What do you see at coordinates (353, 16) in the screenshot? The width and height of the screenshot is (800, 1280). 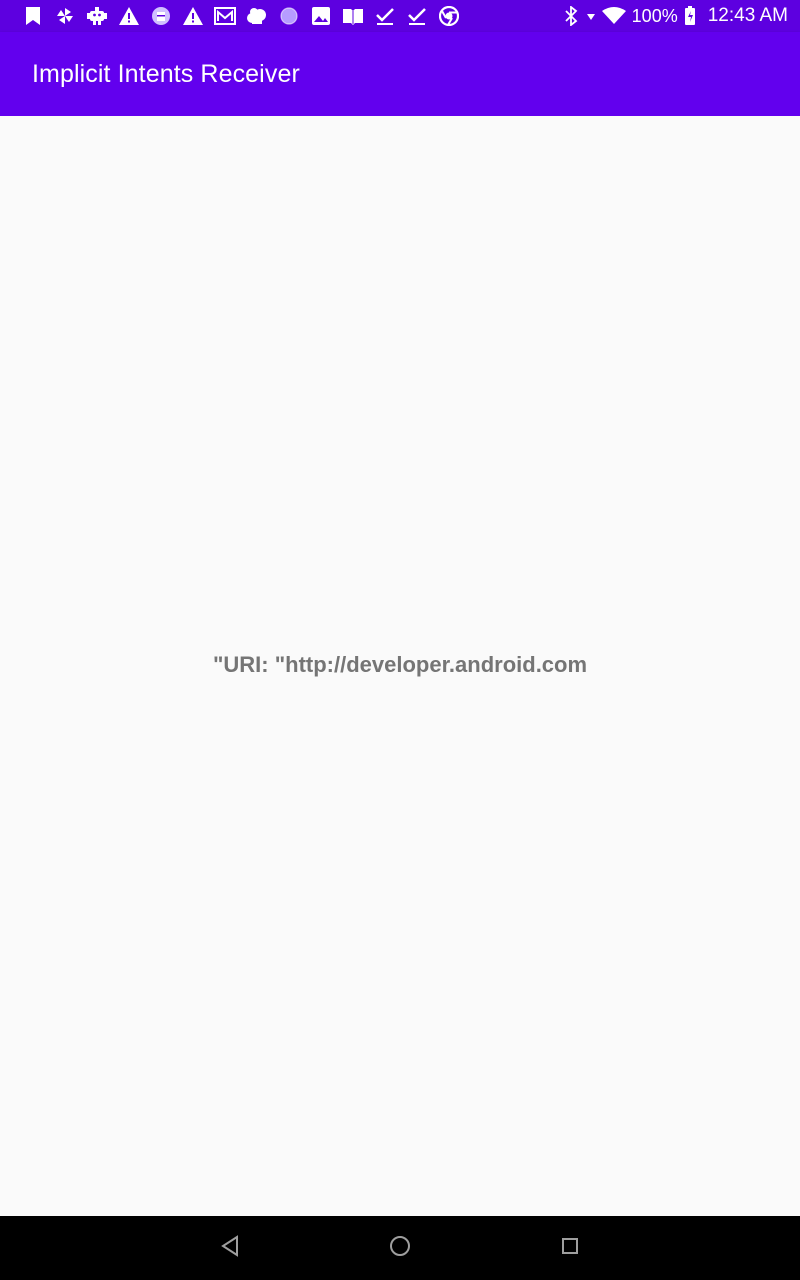 I see `book-icon` at bounding box center [353, 16].